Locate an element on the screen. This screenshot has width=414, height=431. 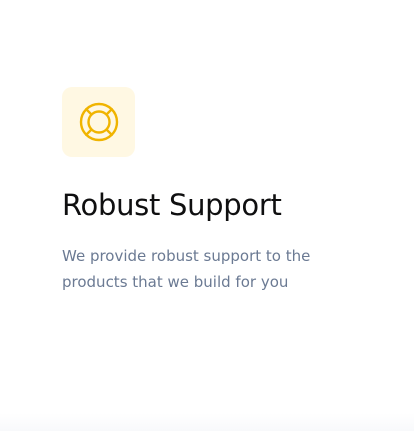
life-ring-icon is located at coordinates (99, 122).